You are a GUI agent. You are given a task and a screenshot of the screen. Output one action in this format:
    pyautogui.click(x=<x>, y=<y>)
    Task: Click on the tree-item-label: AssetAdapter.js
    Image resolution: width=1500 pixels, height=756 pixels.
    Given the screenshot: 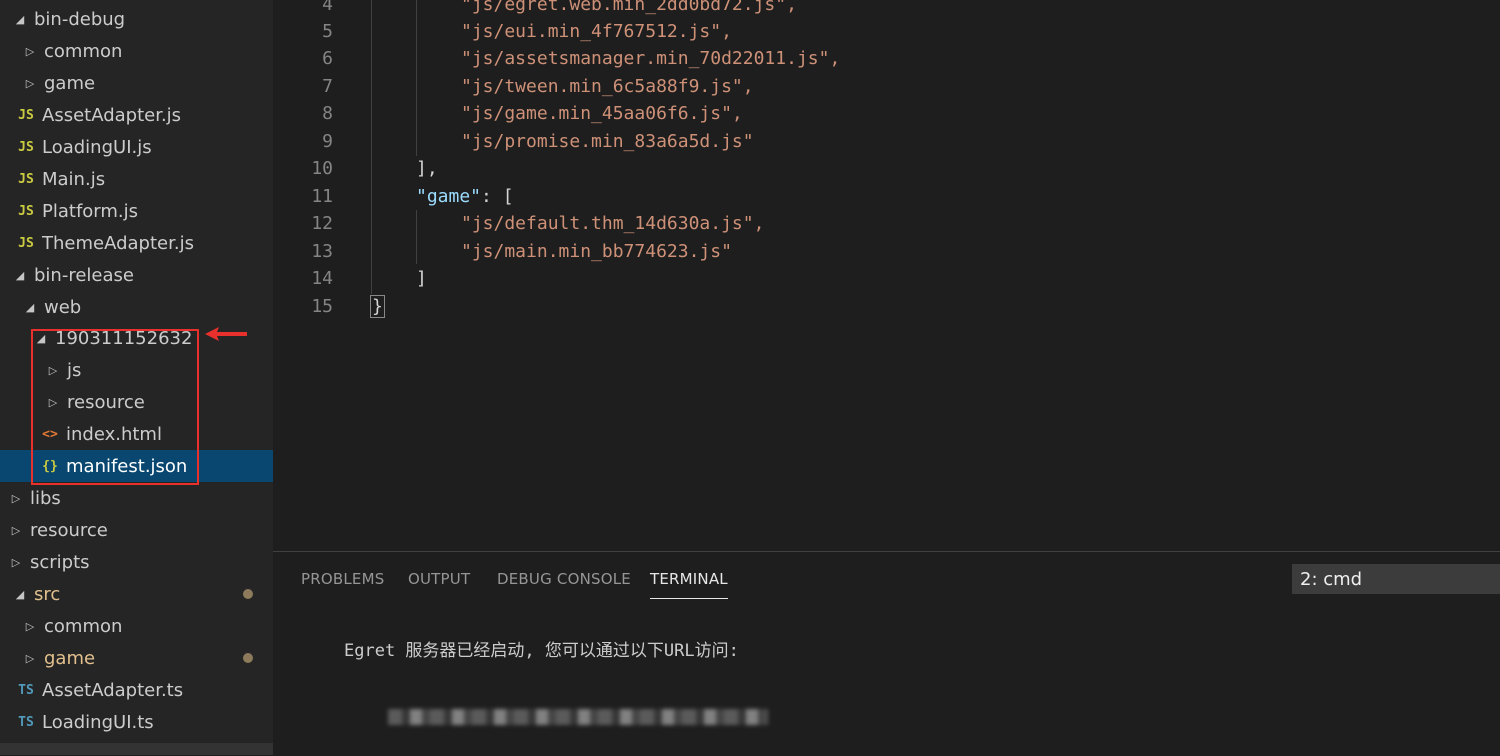 What is the action you would take?
    pyautogui.click(x=112, y=115)
    